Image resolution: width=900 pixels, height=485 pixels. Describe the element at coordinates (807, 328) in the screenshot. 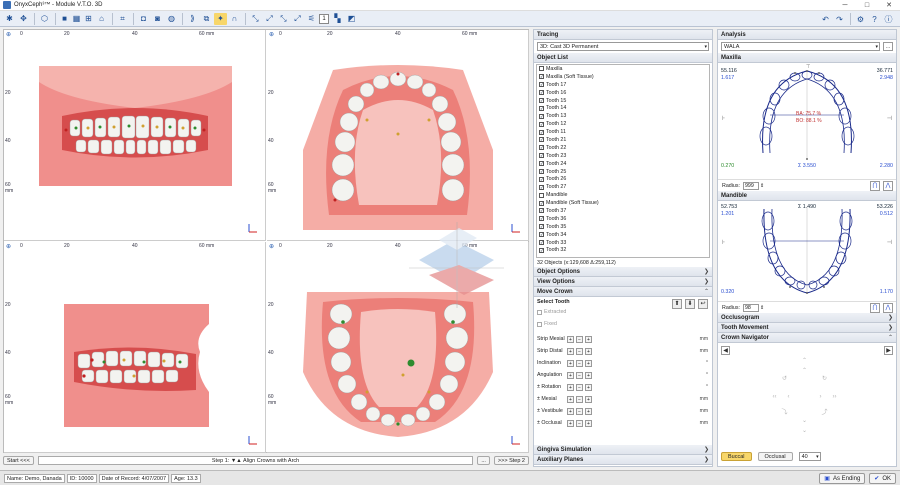

I see `tooth-movement-header: Tooth Movement ❯` at that location.